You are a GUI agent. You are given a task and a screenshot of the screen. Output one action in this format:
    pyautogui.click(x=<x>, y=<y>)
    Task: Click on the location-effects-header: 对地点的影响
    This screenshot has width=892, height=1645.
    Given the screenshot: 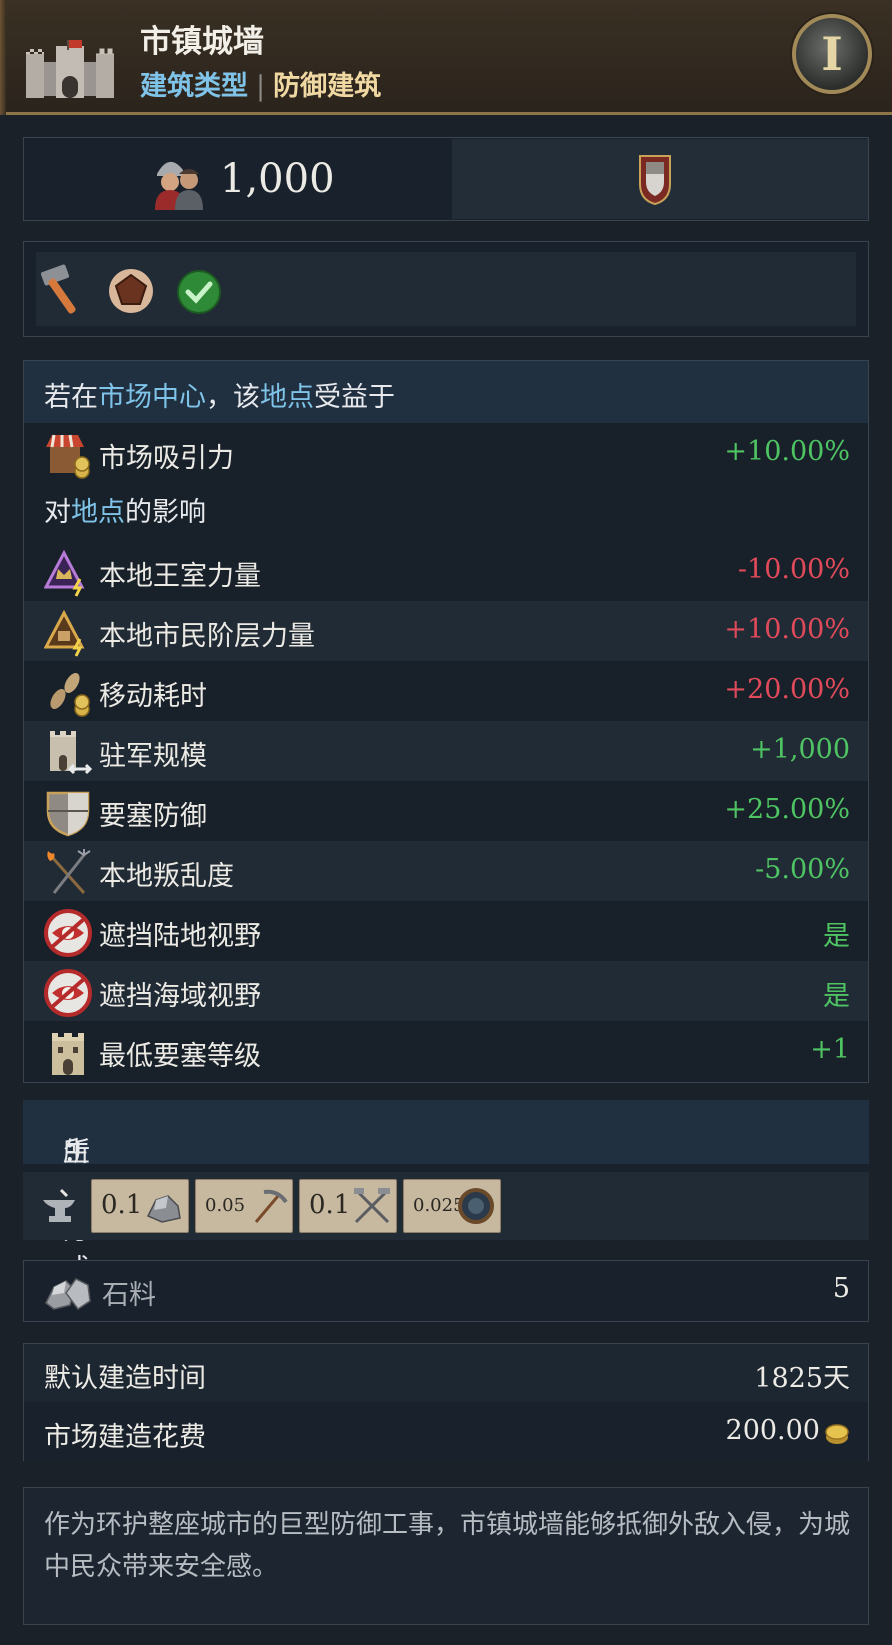 What is the action you would take?
    pyautogui.click(x=125, y=509)
    